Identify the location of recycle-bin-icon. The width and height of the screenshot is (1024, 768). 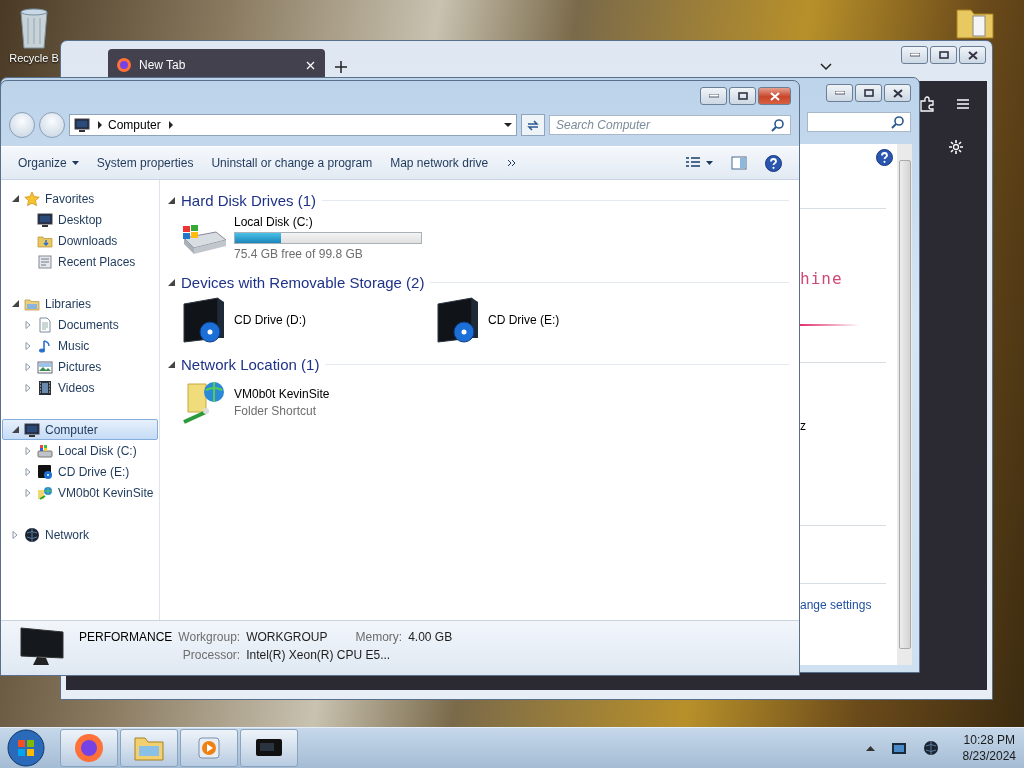
(34, 28).